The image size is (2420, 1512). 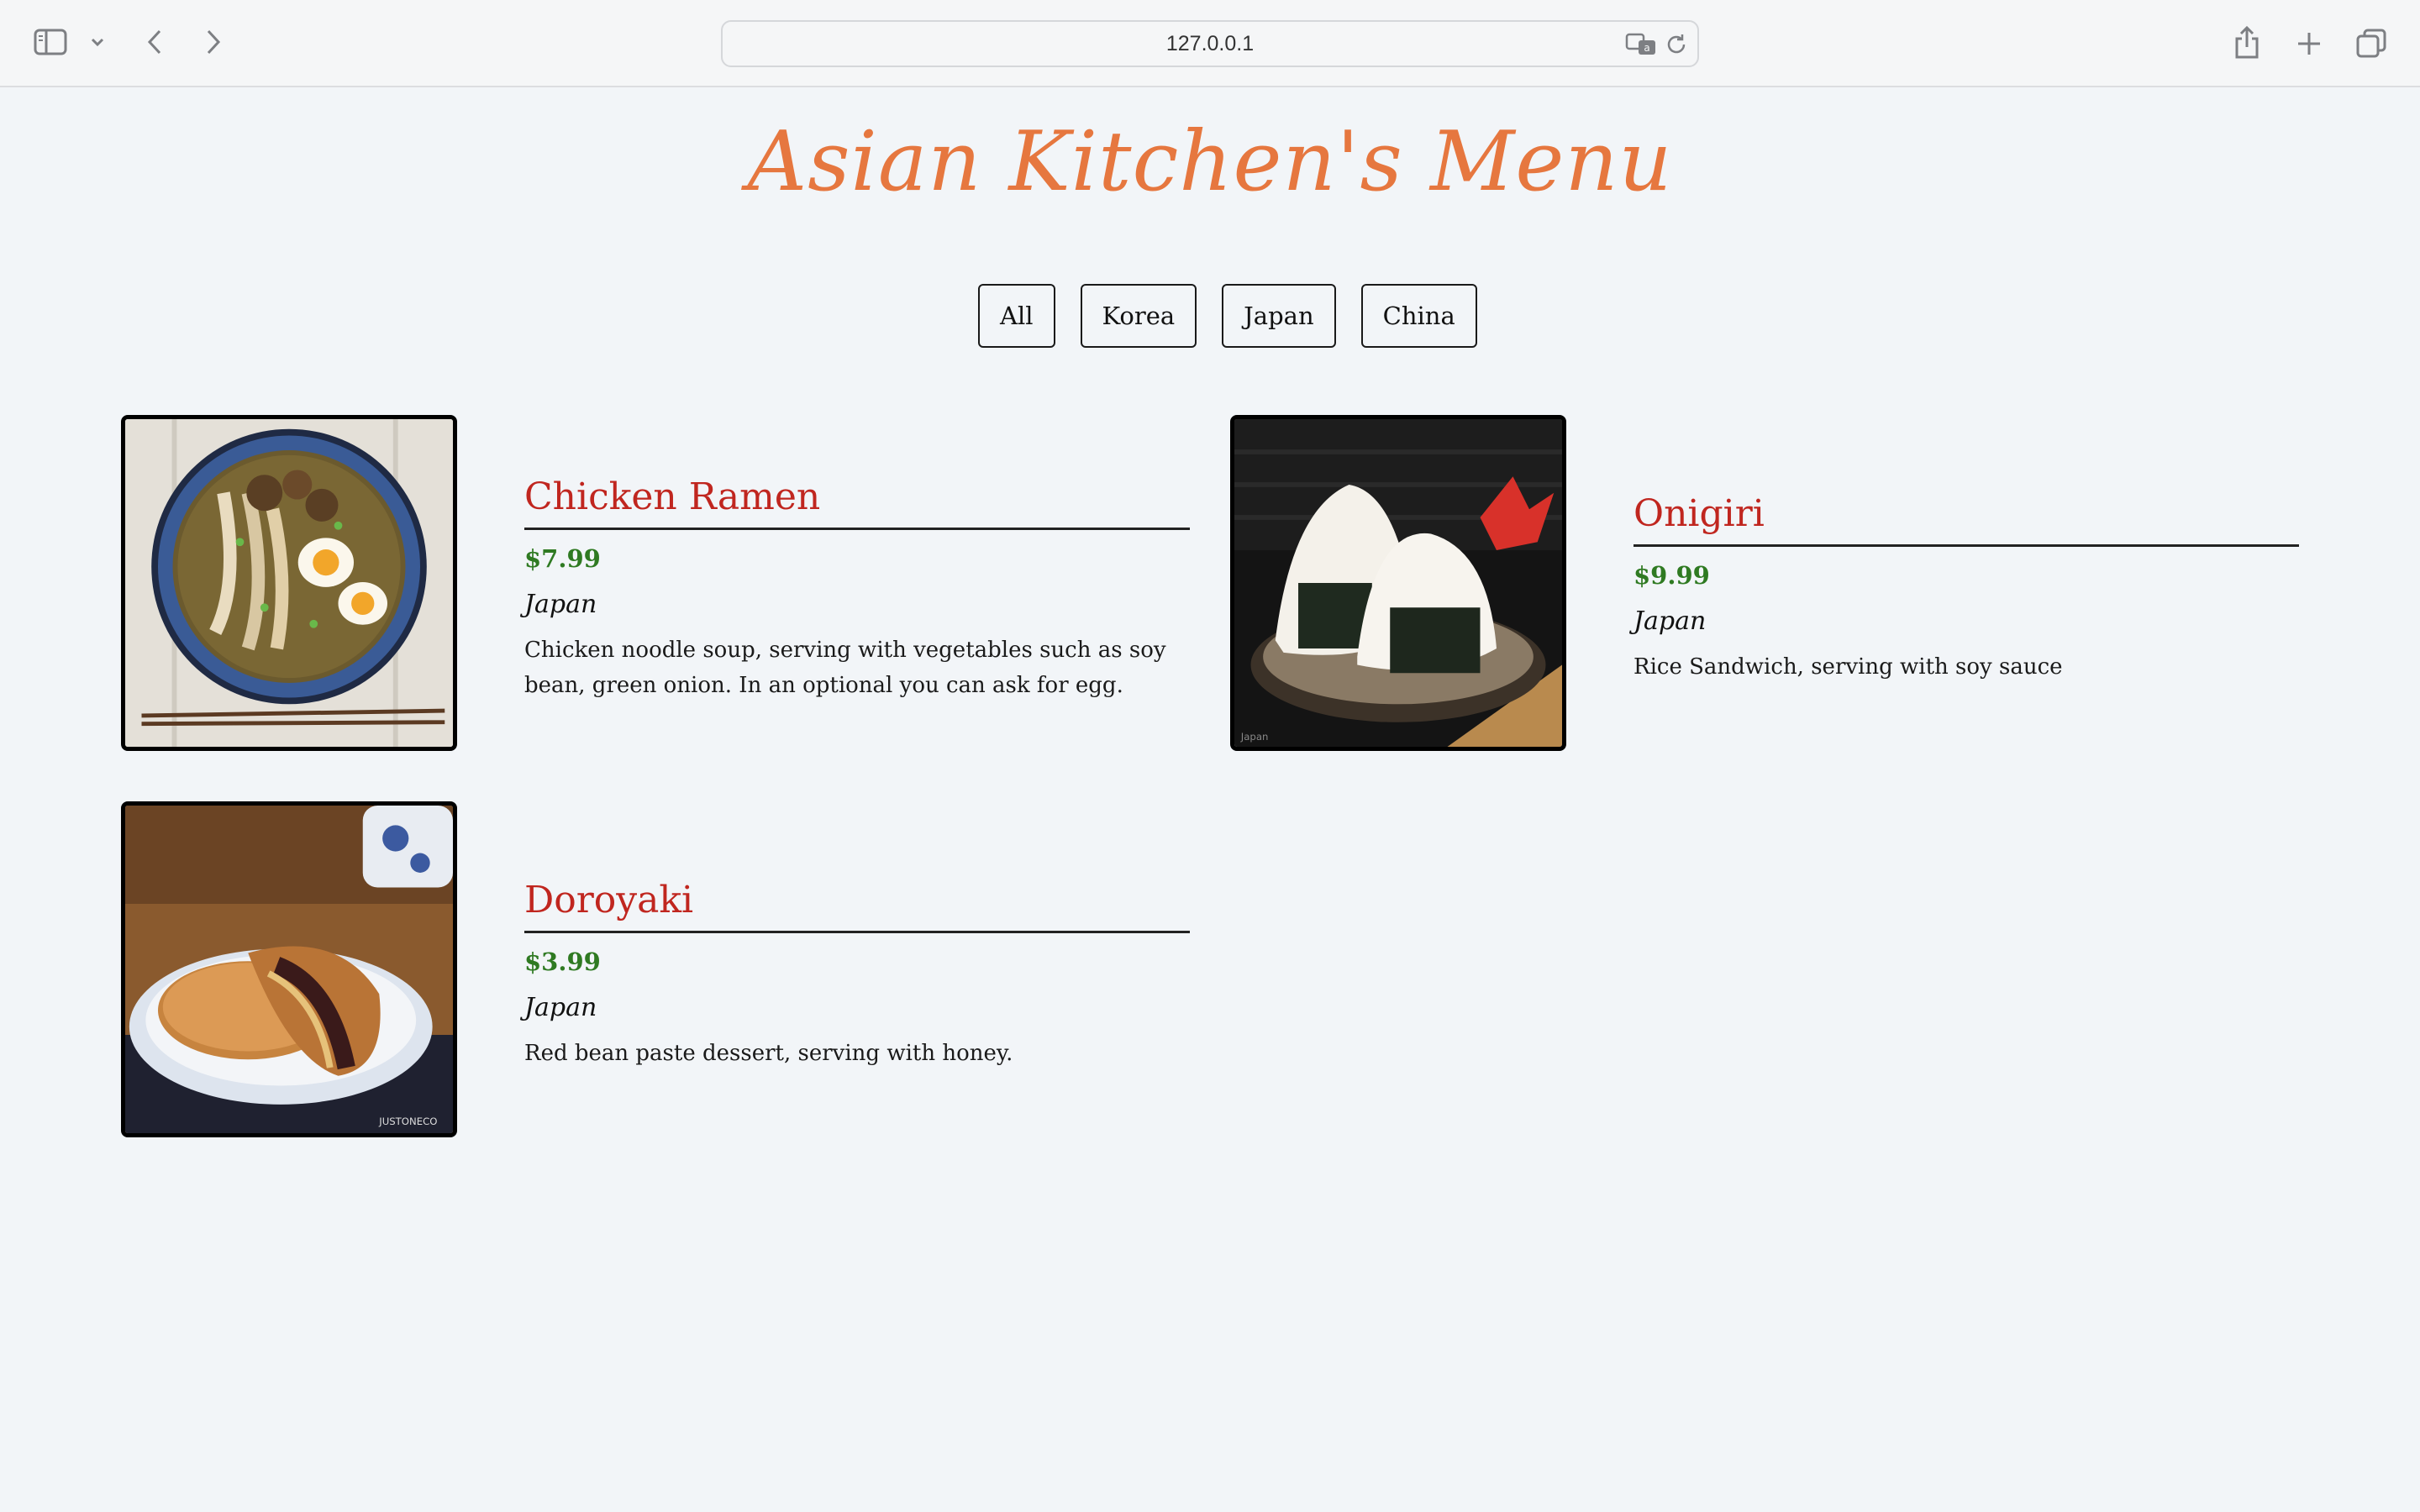 I want to click on new-tab-icon, so click(x=2309, y=44).